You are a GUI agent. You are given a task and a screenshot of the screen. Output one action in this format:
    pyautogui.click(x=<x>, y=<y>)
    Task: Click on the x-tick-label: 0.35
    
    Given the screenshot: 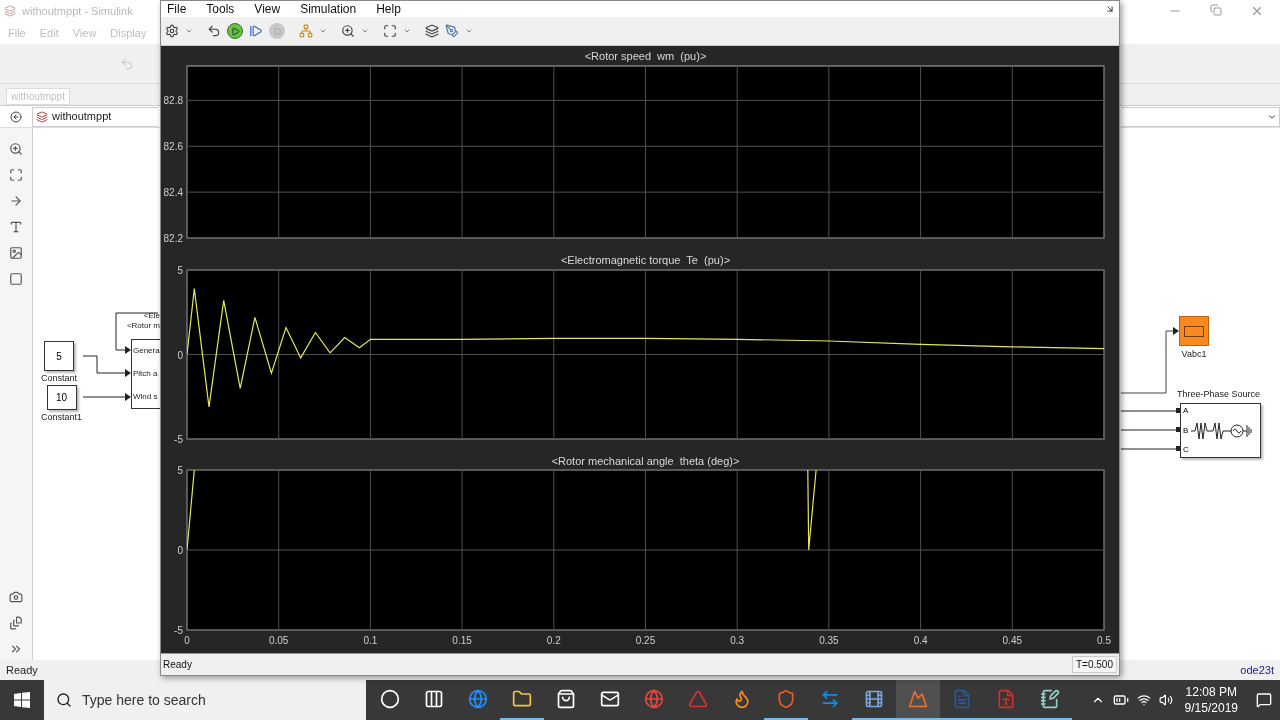 What is the action you would take?
    pyautogui.click(x=829, y=640)
    